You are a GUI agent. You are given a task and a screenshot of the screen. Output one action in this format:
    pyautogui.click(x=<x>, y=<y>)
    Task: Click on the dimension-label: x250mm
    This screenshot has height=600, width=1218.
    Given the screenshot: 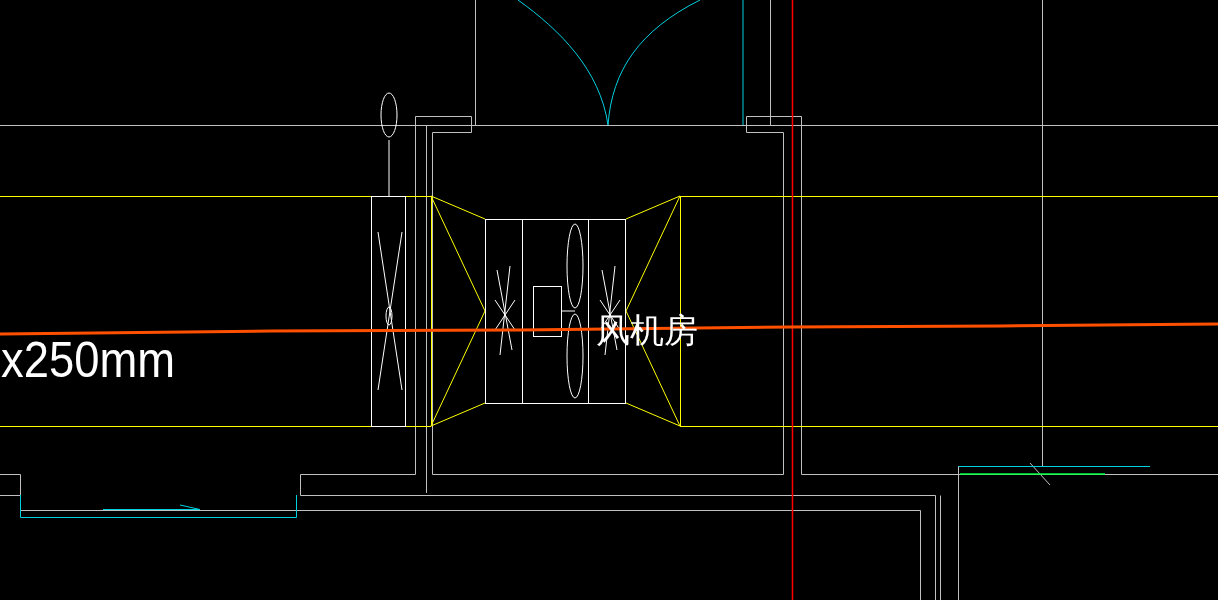 What is the action you would take?
    pyautogui.click(x=97, y=360)
    